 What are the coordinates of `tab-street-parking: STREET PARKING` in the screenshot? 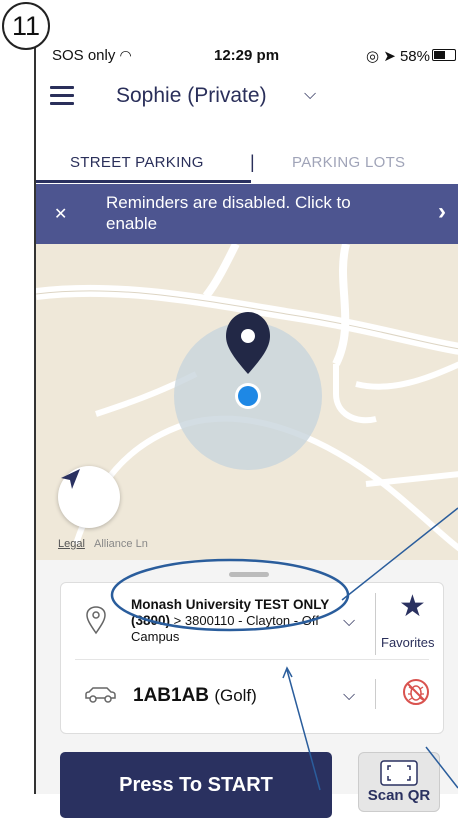 It's located at (137, 162).